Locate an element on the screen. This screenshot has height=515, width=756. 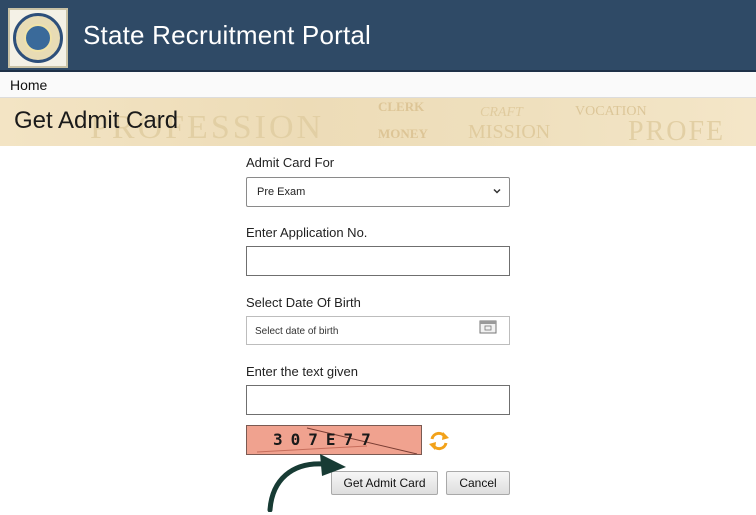
admit-card-for-label: Admit Card For is located at coordinates (290, 162).